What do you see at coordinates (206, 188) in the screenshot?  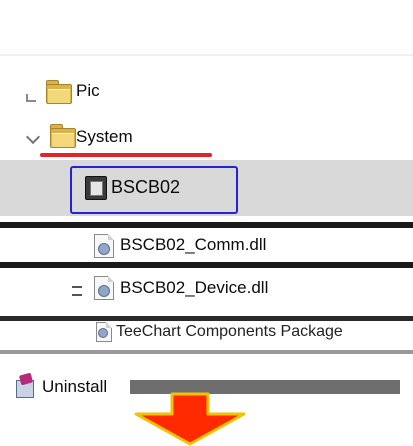 I see `tree-item-bscb02: BSCB02` at bounding box center [206, 188].